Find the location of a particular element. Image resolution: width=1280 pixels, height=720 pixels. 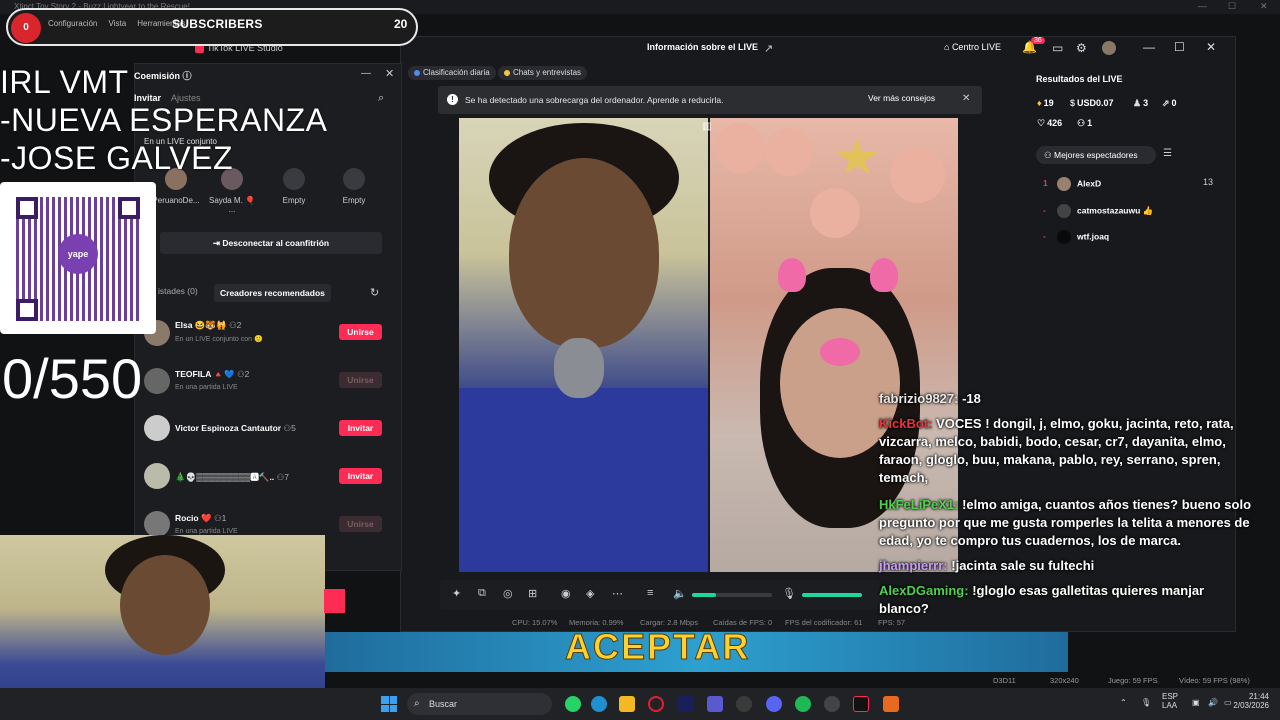

search-label: Buscar is located at coordinates (443, 704).